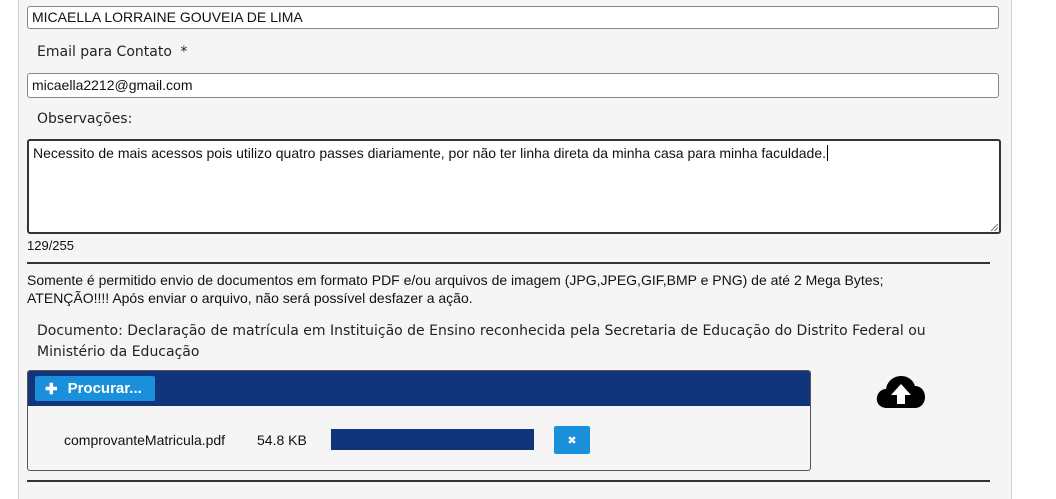  What do you see at coordinates (104, 52) in the screenshot?
I see `email-label-text: Email para Contato` at bounding box center [104, 52].